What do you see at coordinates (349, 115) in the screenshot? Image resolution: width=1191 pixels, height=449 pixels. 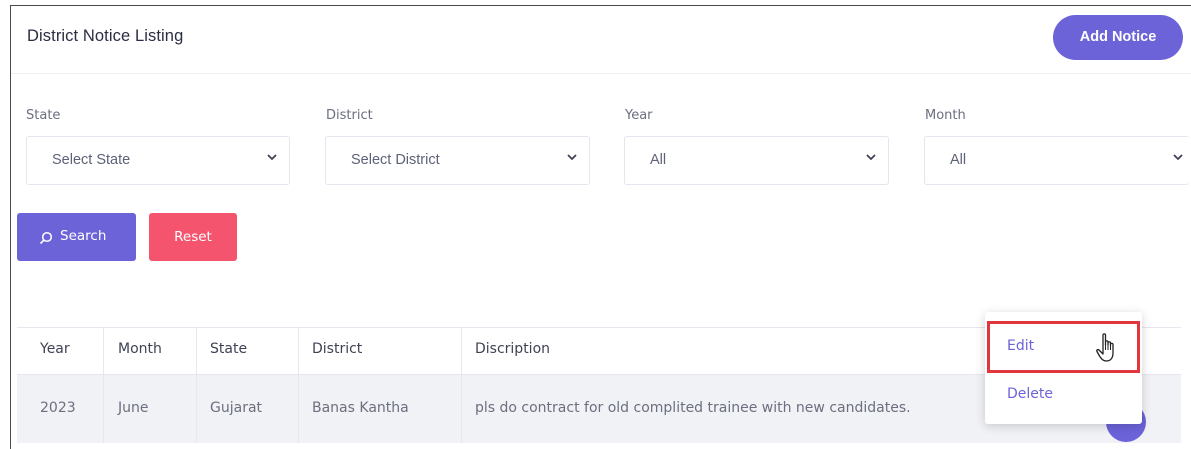 I see `district-label: District` at bounding box center [349, 115].